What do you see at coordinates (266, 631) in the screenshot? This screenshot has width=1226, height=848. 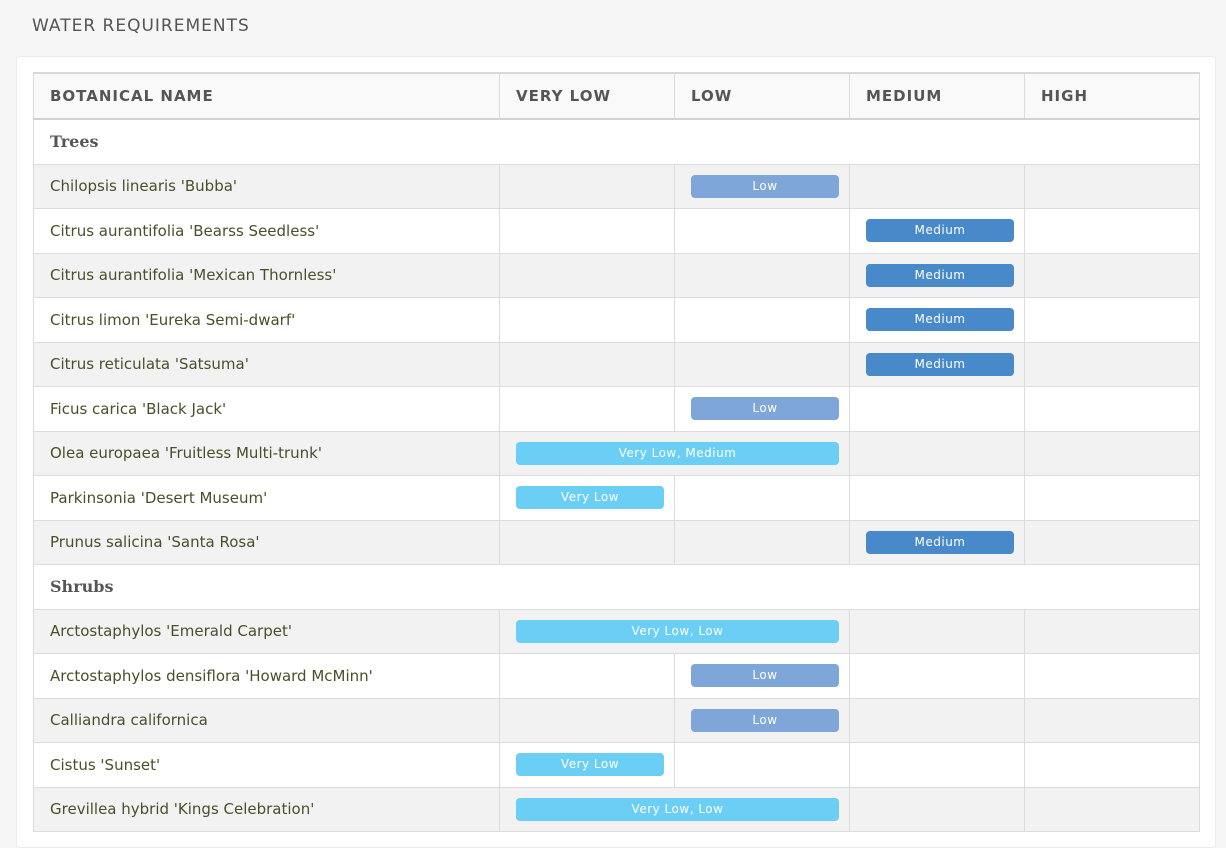 I see `botanical-name-cell: Arctostaphylos 'Emerald Carpet'` at bounding box center [266, 631].